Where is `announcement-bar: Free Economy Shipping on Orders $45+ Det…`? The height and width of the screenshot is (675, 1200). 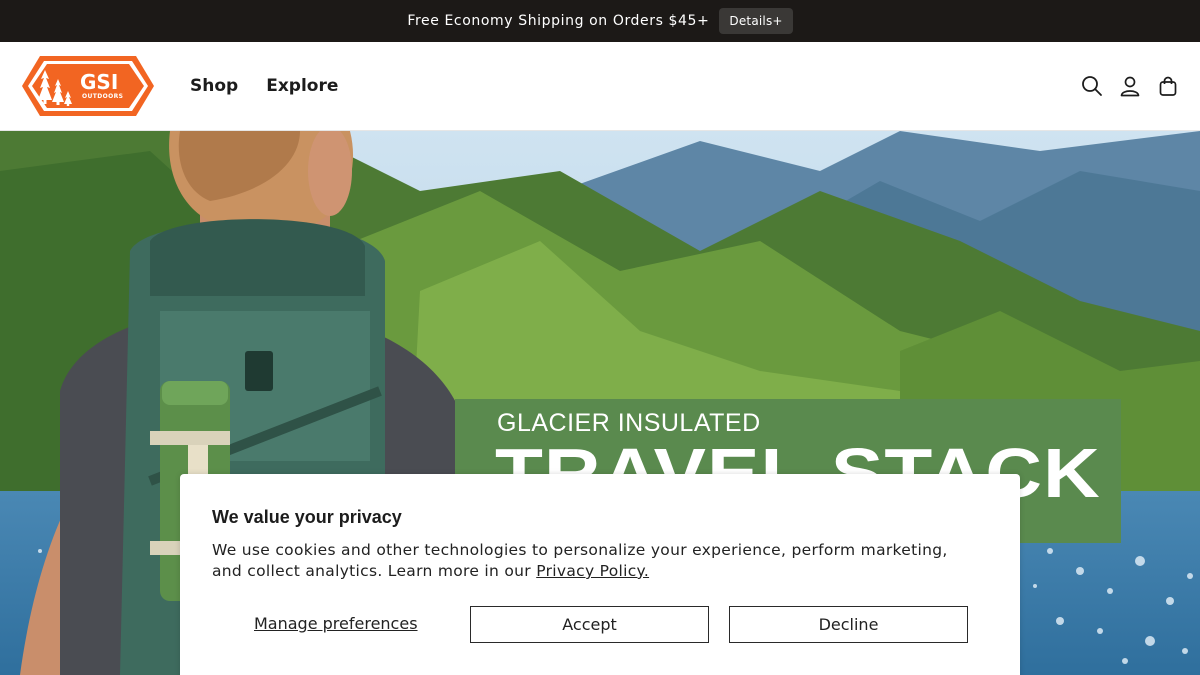
announcement-bar: Free Economy Shipping on Orders $45+ Det… is located at coordinates (600, 21).